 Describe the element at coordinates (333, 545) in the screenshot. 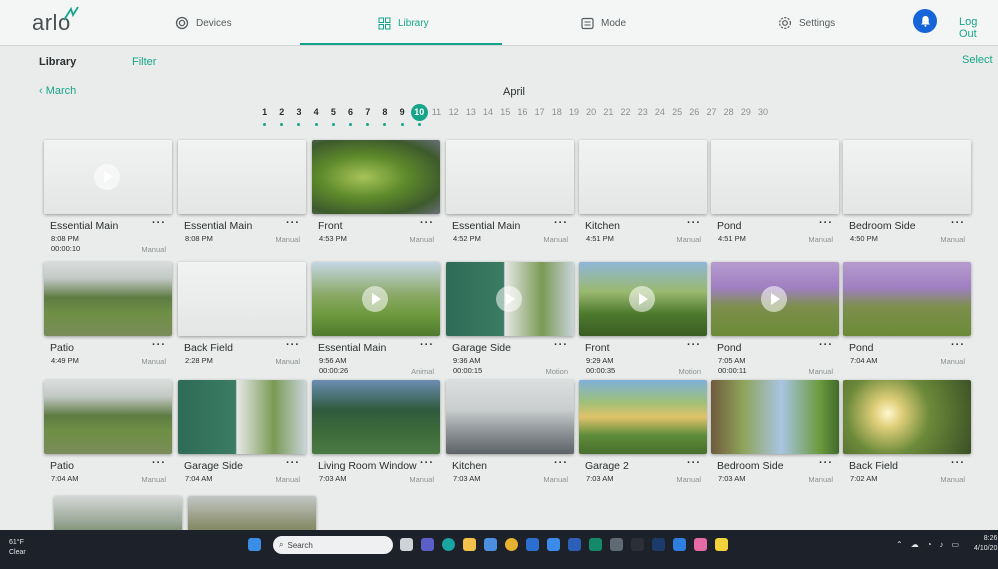

I see `taskbar-search: ⌕ Search` at that location.